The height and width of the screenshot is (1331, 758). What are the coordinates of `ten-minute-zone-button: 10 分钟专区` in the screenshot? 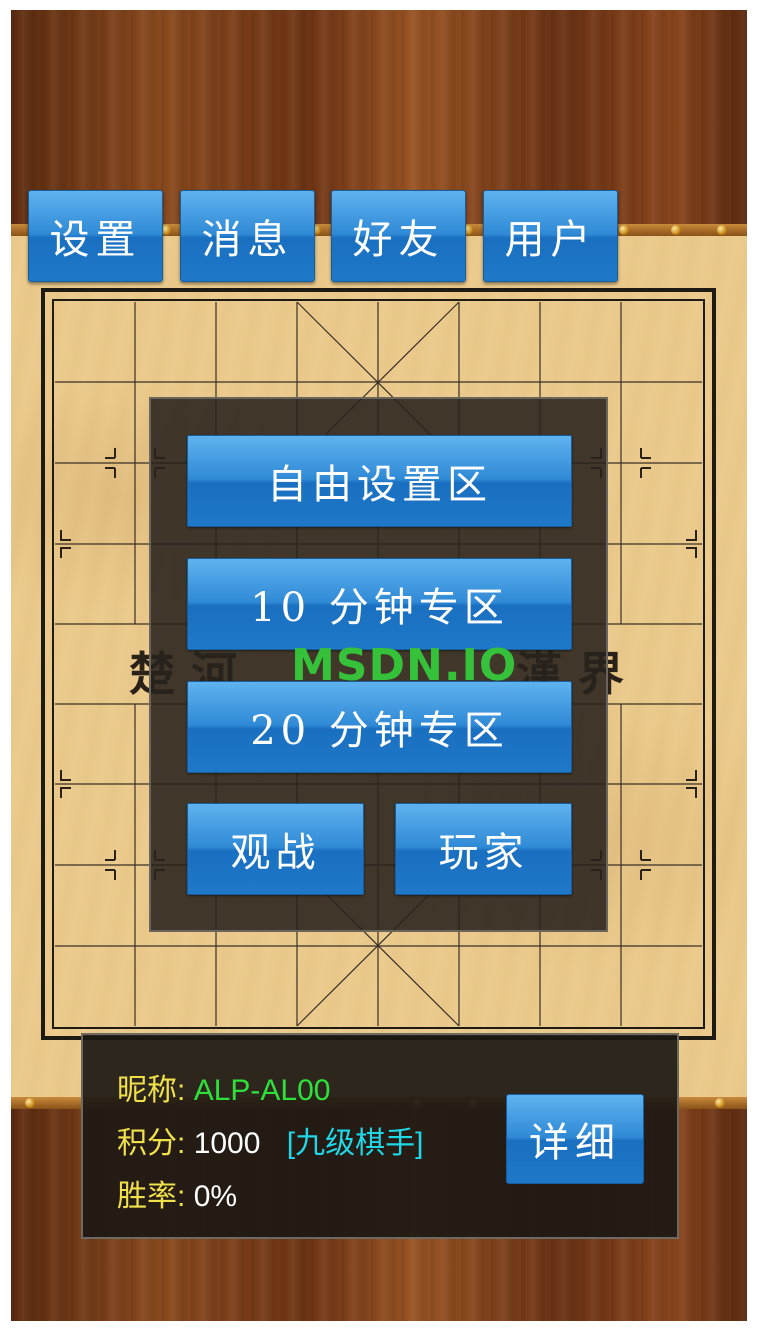 It's located at (379, 604).